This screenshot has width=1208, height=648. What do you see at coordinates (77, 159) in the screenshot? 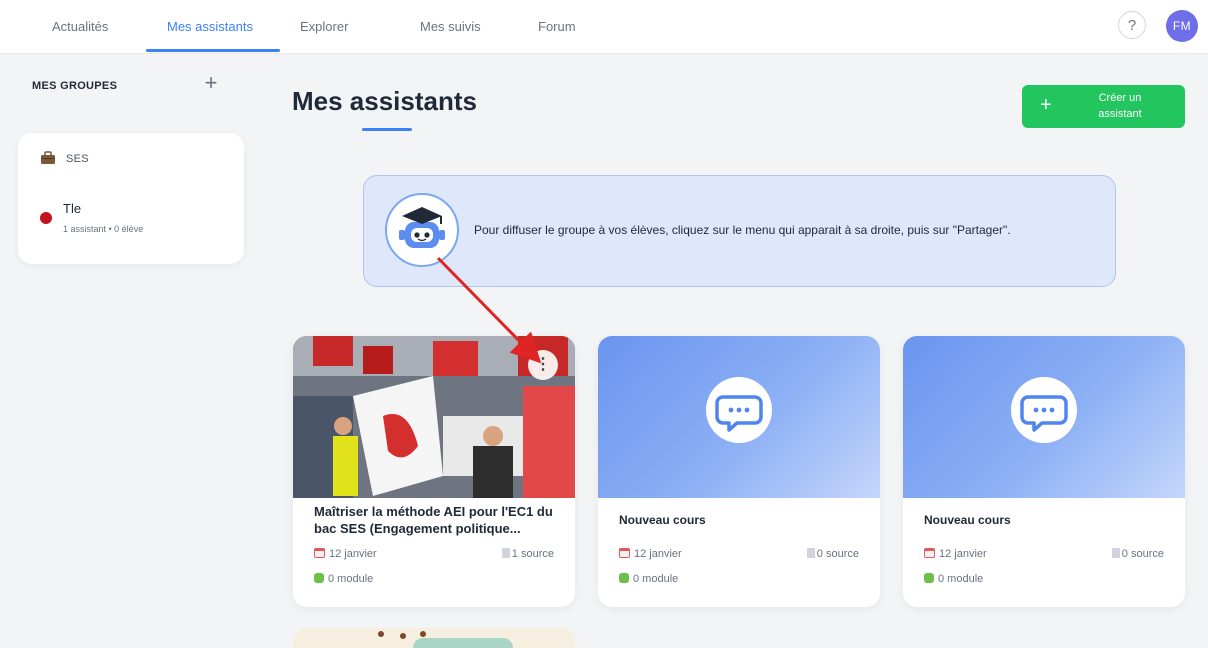
I see `group-name: SES` at bounding box center [77, 159].